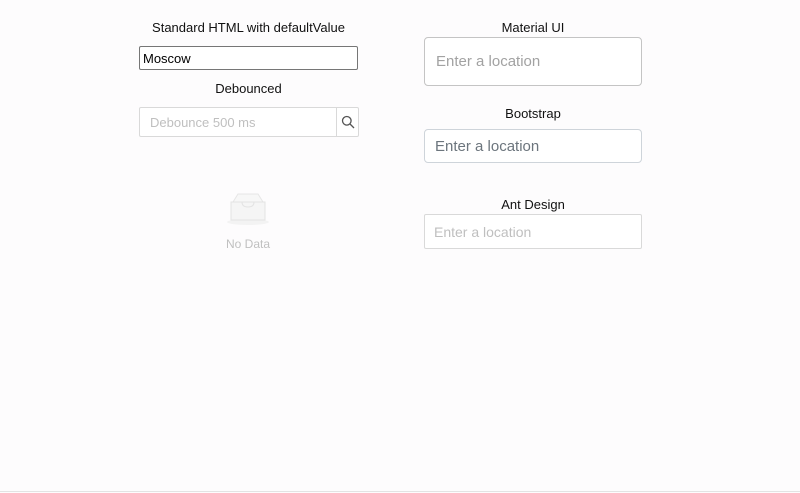  What do you see at coordinates (238, 122) in the screenshot?
I see `debounced-input` at bounding box center [238, 122].